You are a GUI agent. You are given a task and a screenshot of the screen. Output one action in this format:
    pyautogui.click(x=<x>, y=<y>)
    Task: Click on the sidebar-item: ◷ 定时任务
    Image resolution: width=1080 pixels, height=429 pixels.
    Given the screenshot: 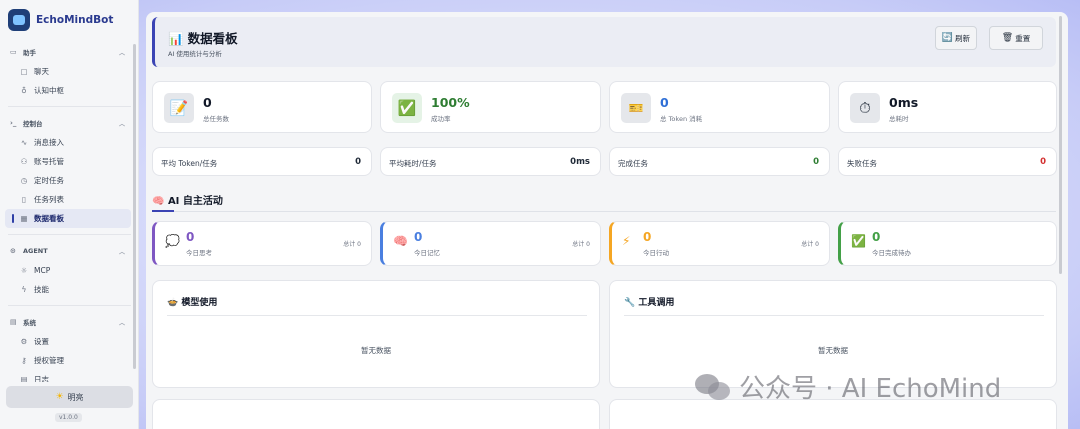 What is the action you would take?
    pyautogui.click(x=65, y=180)
    